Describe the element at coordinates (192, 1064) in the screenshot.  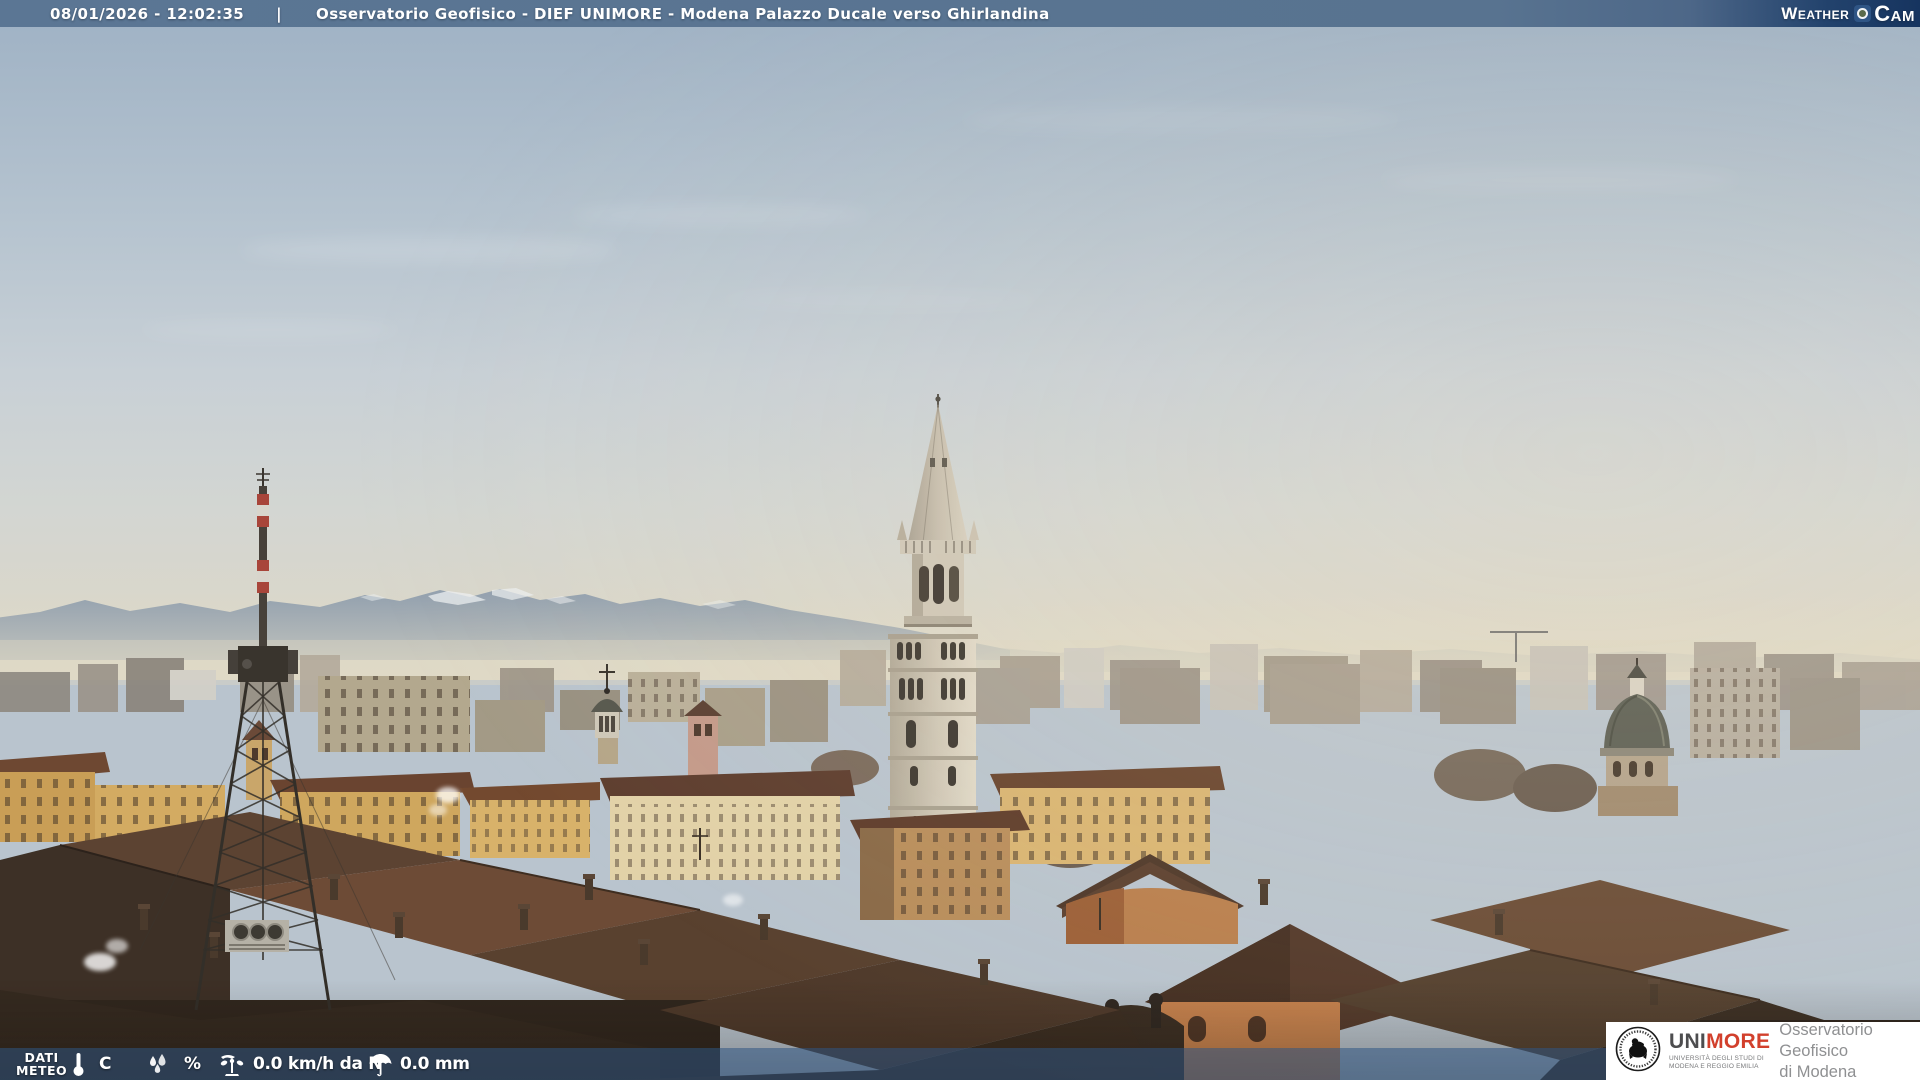
I see `humidity-unit: %` at that location.